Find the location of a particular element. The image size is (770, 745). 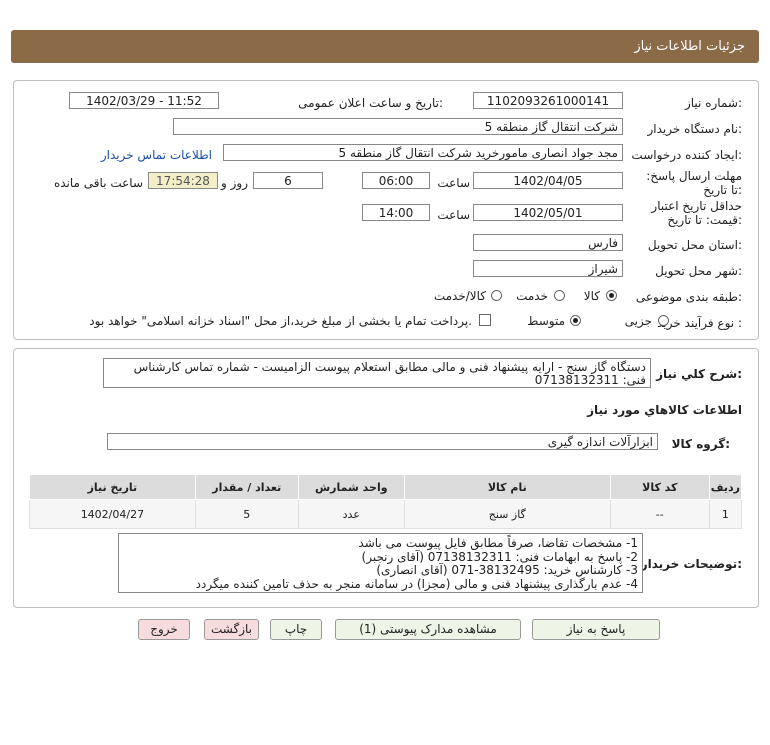

col-date: تاریخ نیاز is located at coordinates (112, 487).